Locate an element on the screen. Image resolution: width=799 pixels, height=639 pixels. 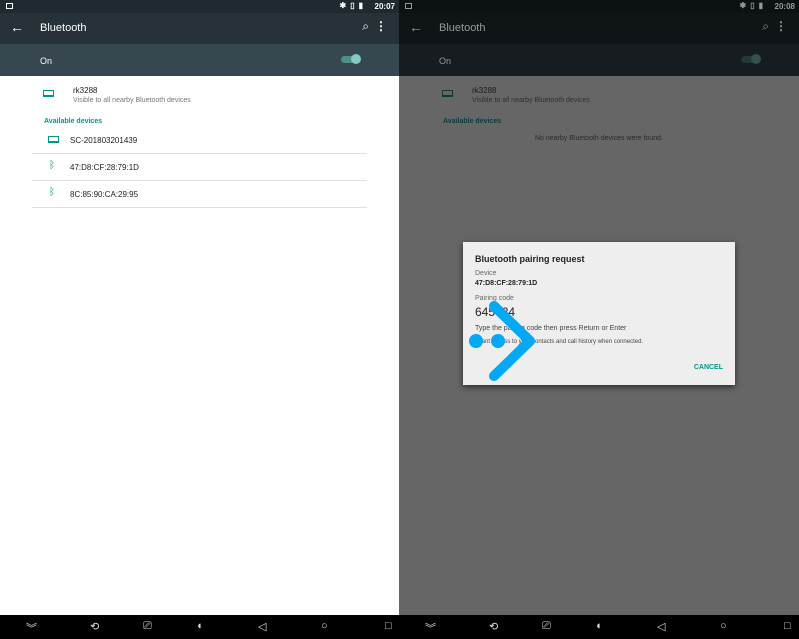
device-name: 47:D8:CF:28:79:1D is located at coordinates (104, 167).